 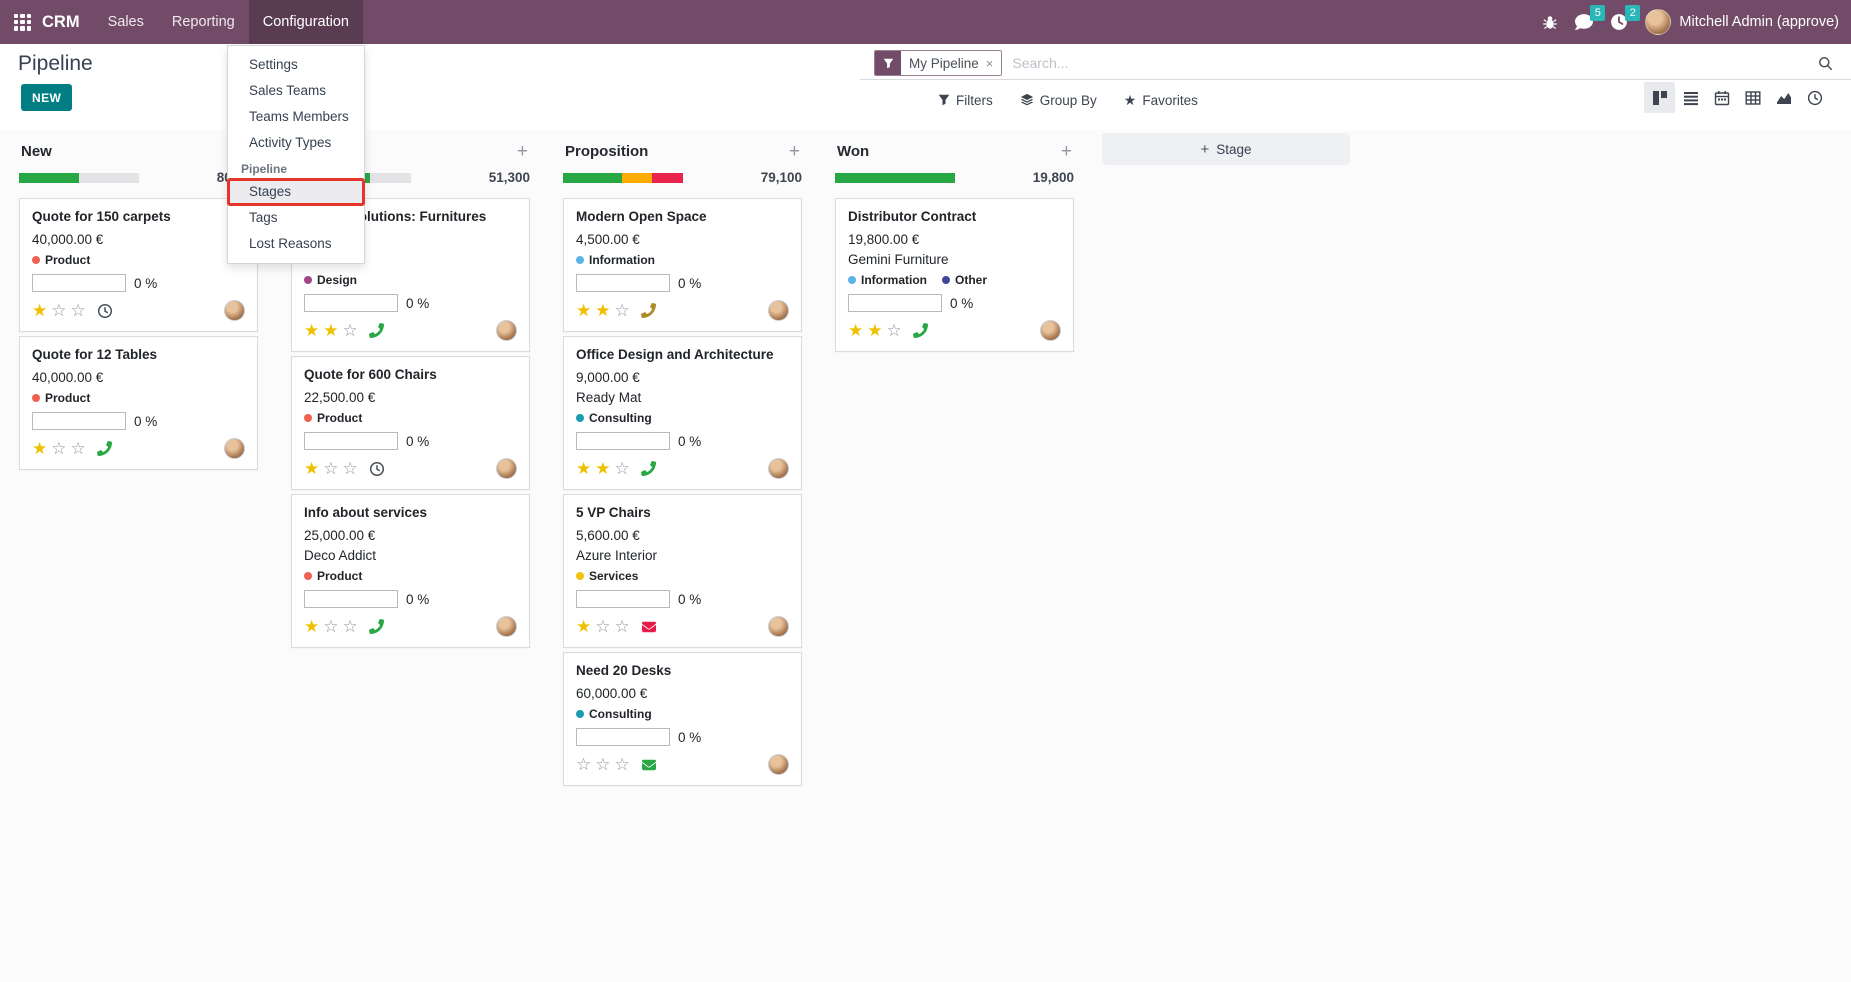 I want to click on view-calendar-button, so click(x=1721, y=97).